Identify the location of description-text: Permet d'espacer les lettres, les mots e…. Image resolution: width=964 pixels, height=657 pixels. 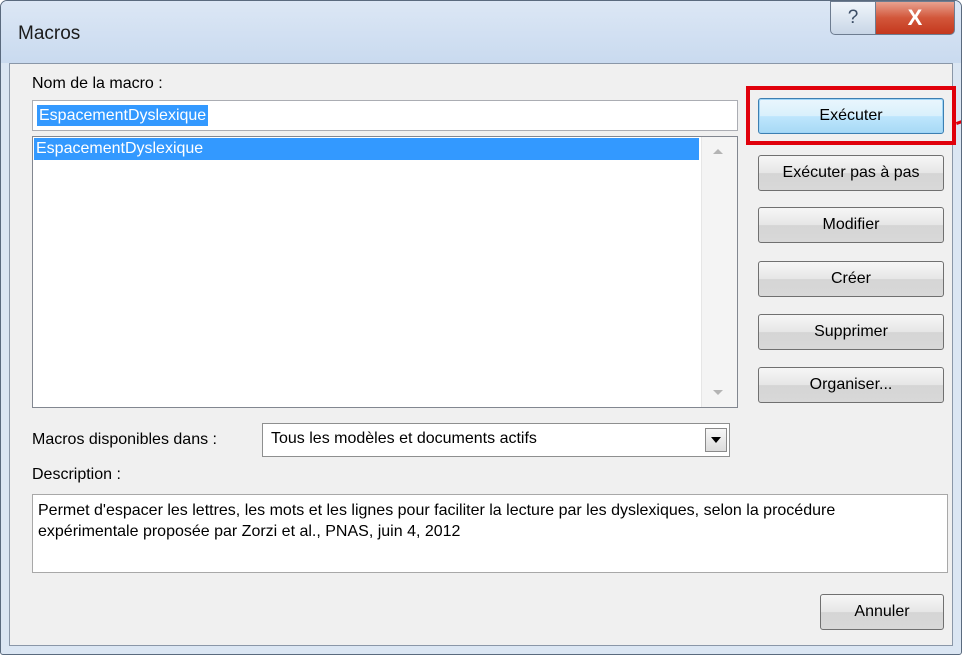
(437, 521).